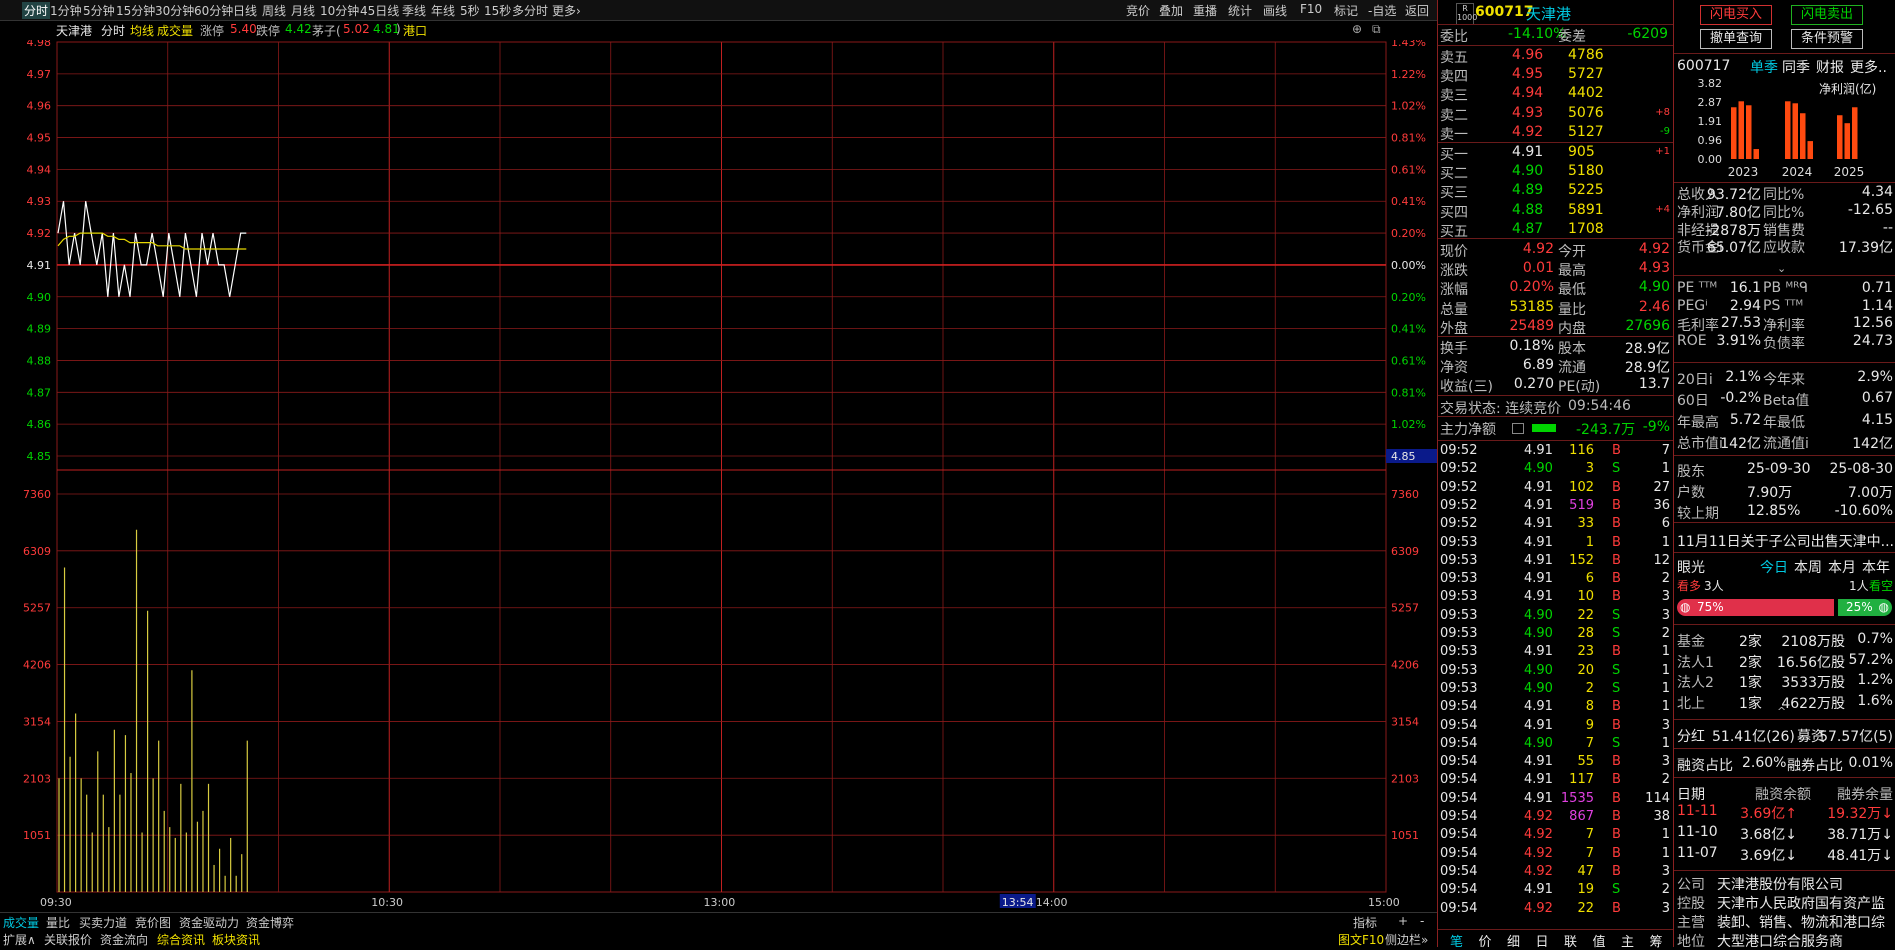 This screenshot has width=1895, height=950. Describe the element at coordinates (1876, 567) in the screenshot. I see `eye-tab: 本年` at that location.